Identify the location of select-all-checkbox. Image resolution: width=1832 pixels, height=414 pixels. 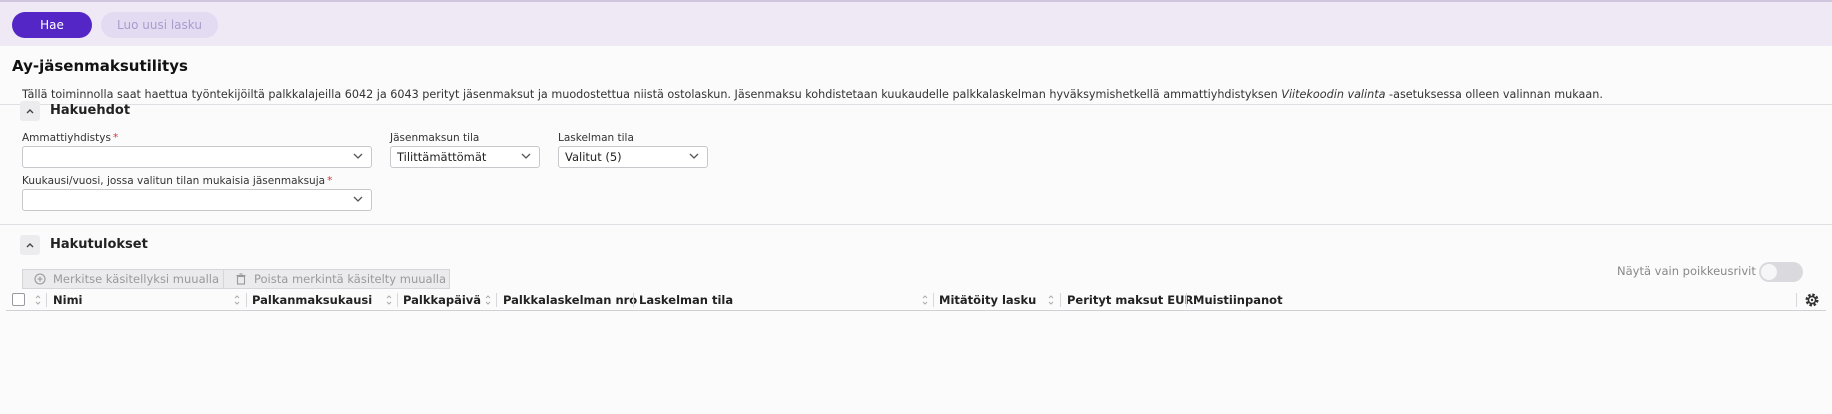
(18, 299).